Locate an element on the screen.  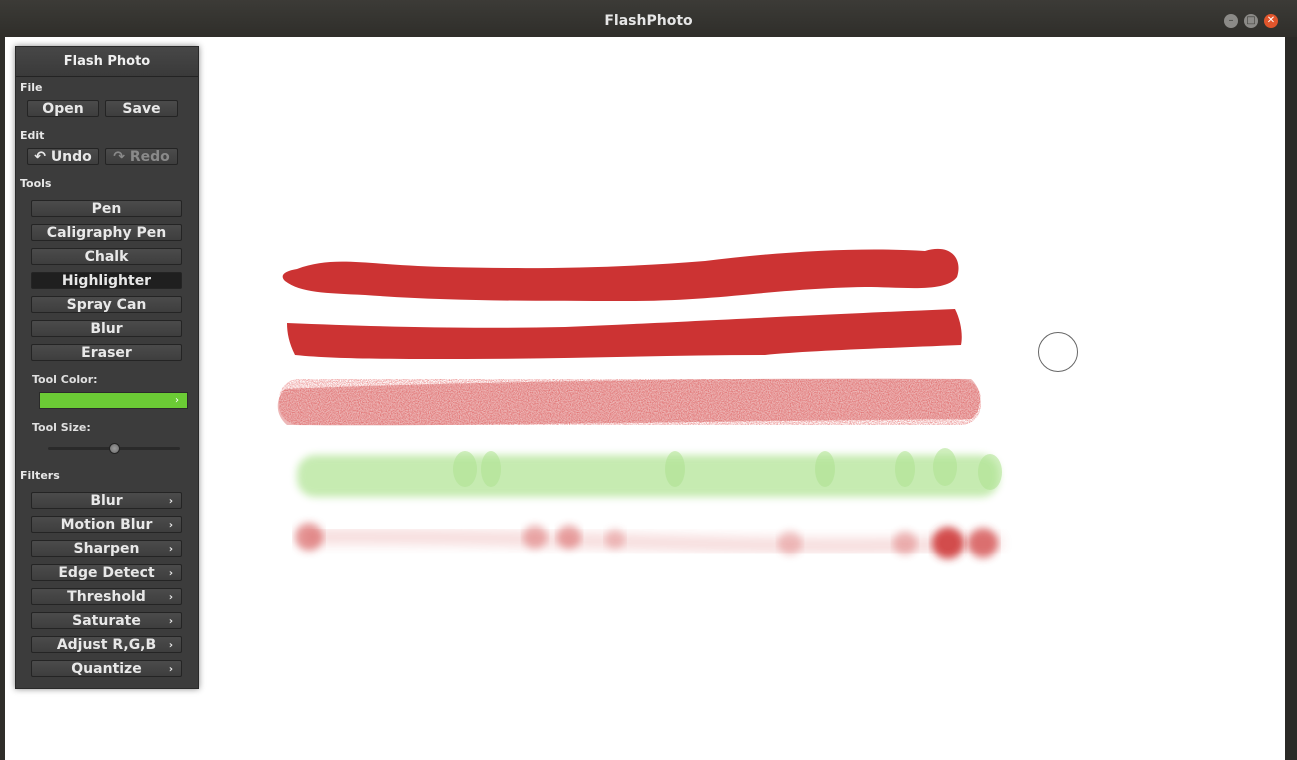
filter-edge-detect-label: Edge Detect is located at coordinates (106, 573).